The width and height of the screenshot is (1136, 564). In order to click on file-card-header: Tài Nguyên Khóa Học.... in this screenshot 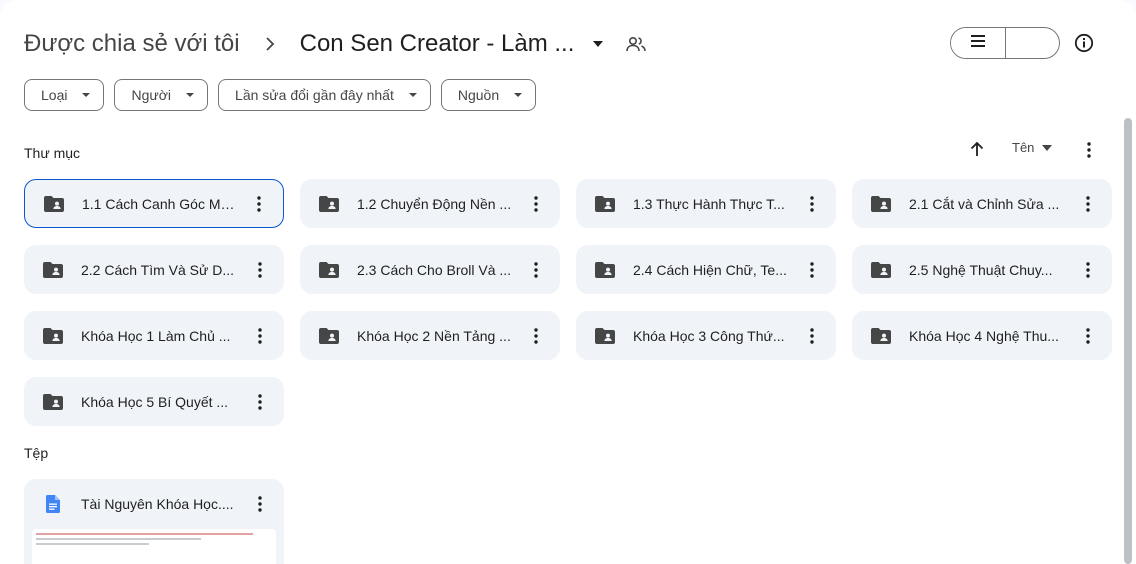, I will do `click(154, 504)`.